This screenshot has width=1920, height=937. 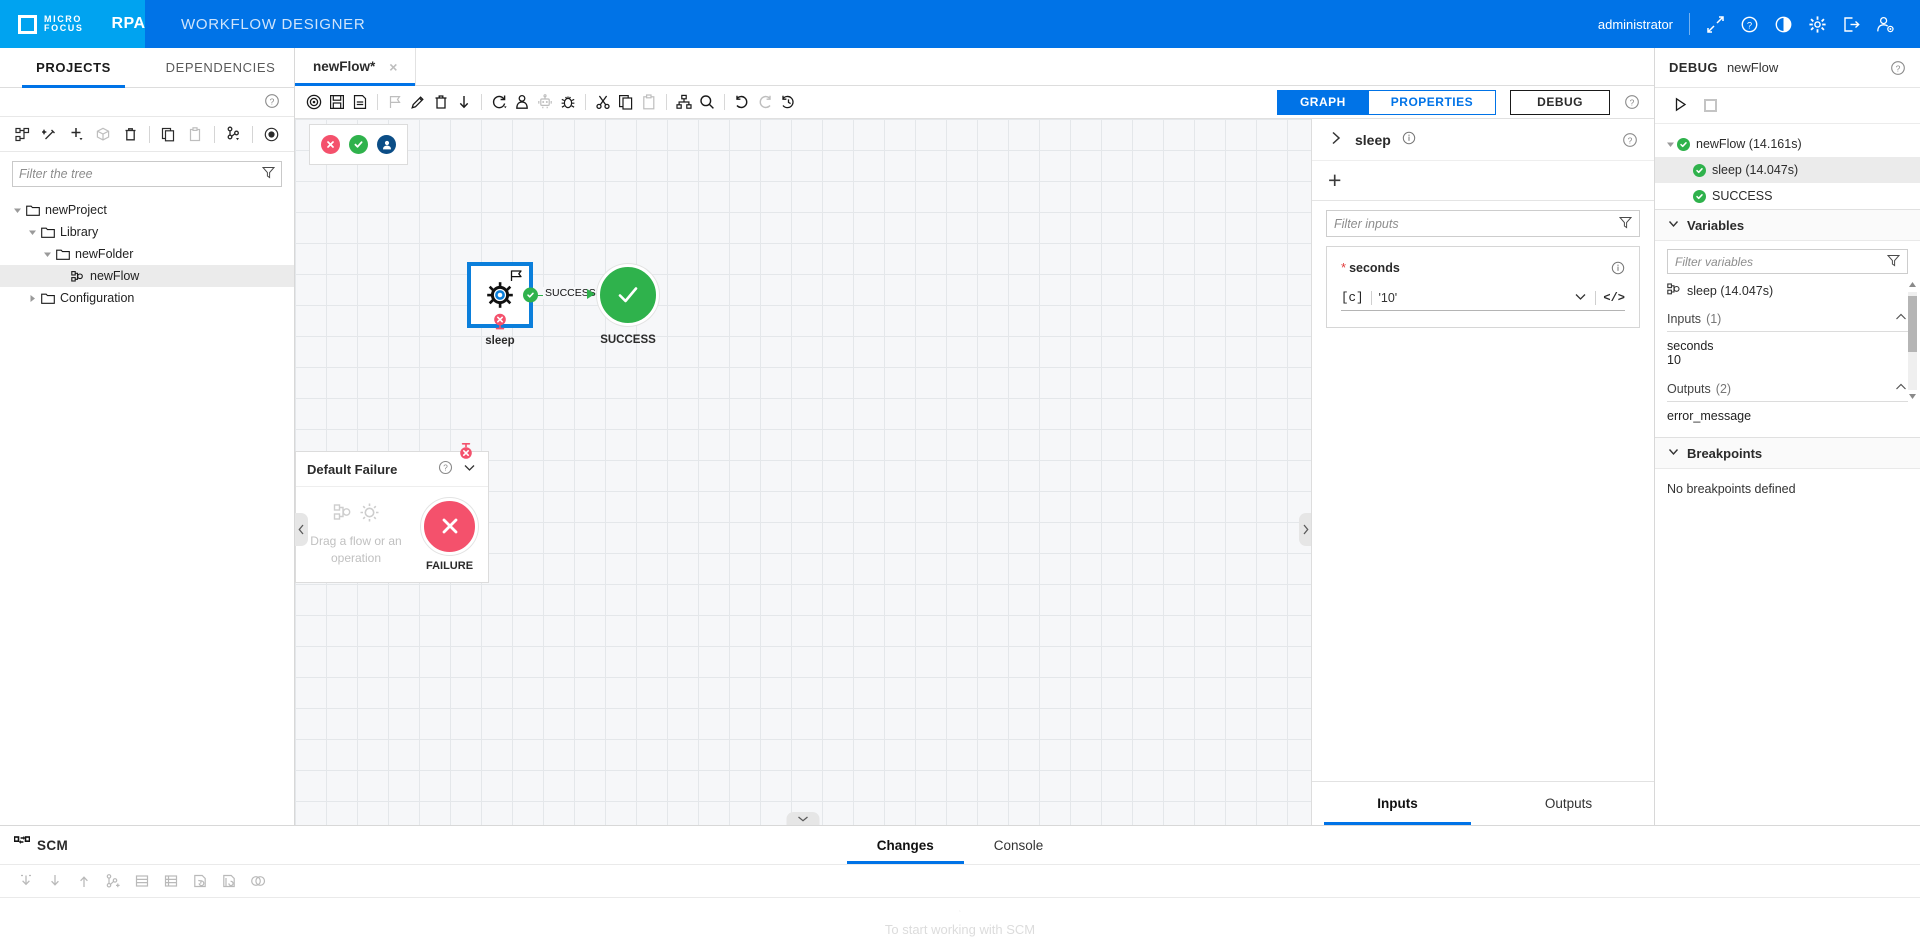 I want to click on robot-user-icon, so click(x=522, y=102).